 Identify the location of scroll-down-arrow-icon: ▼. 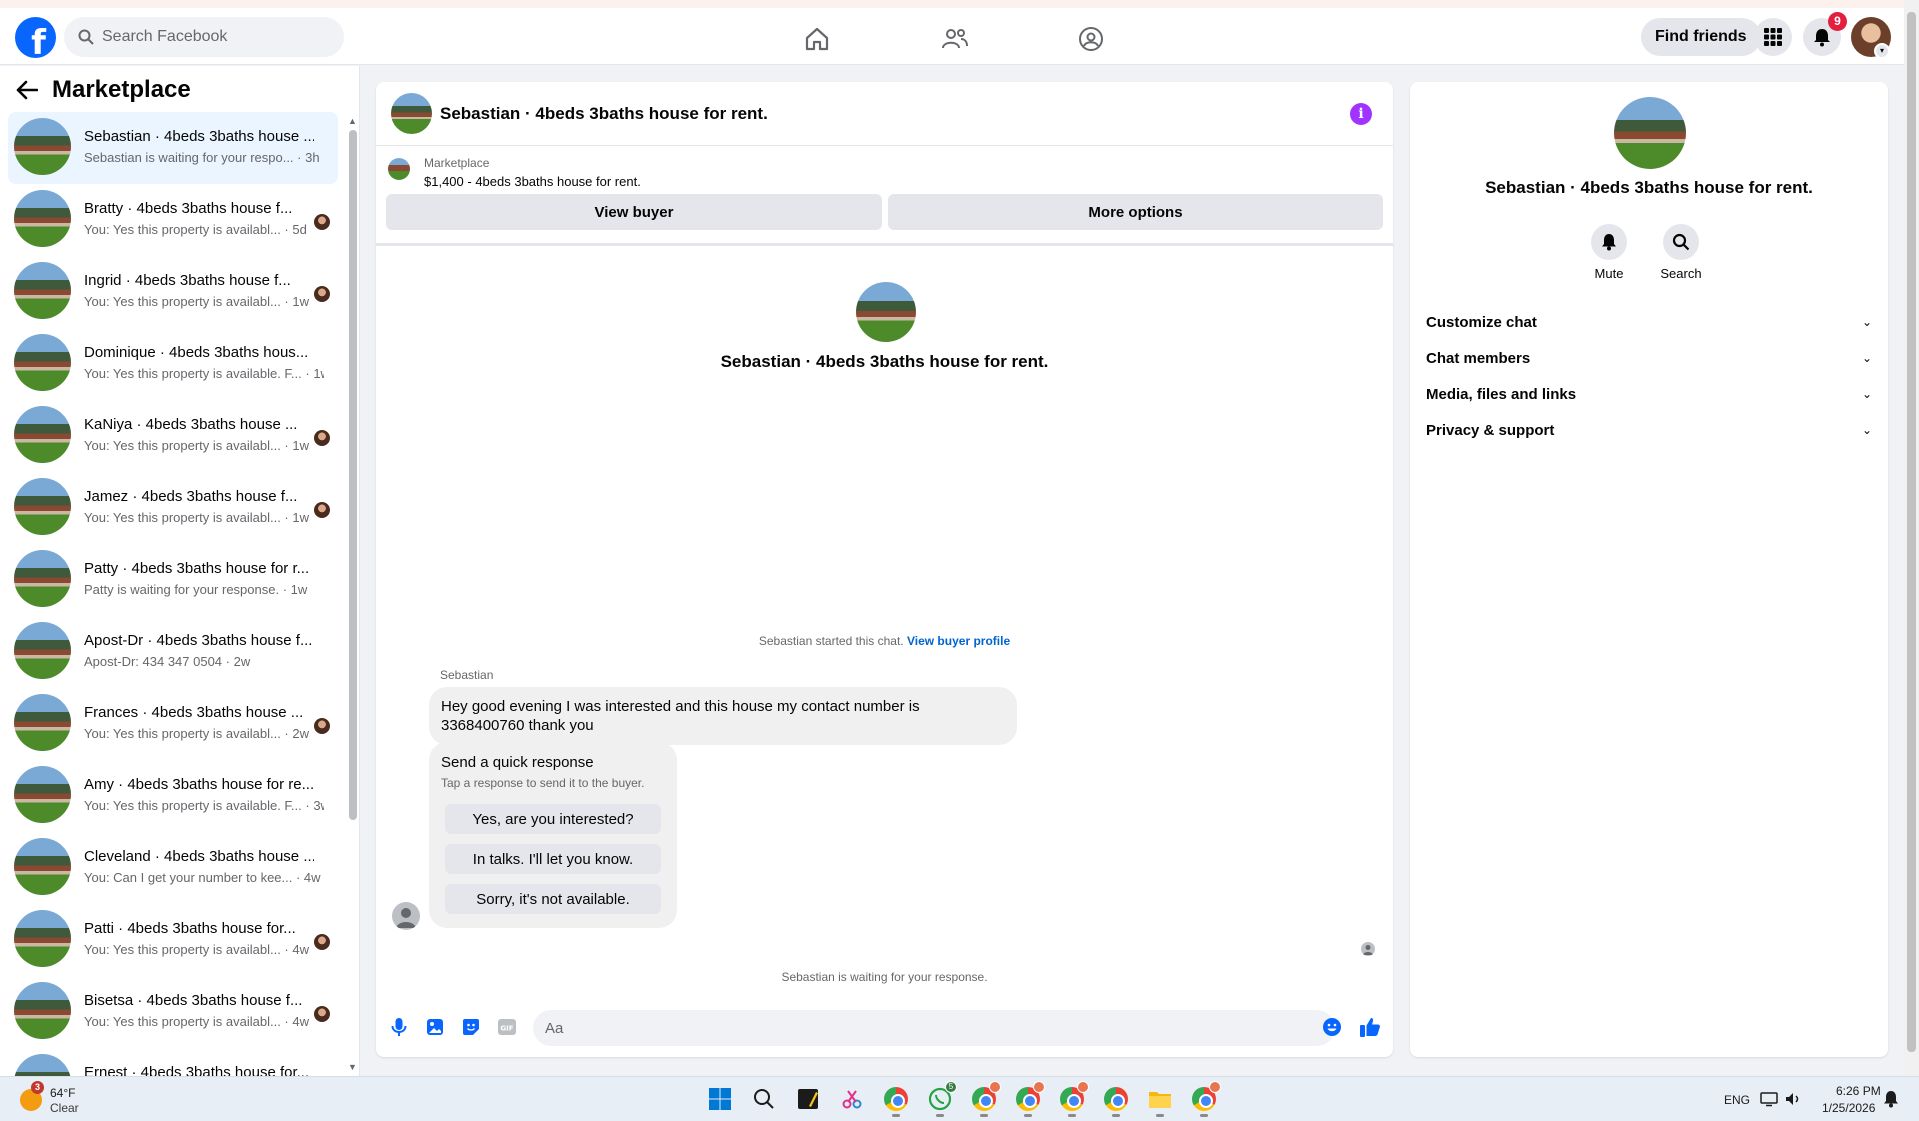
(352, 1067).